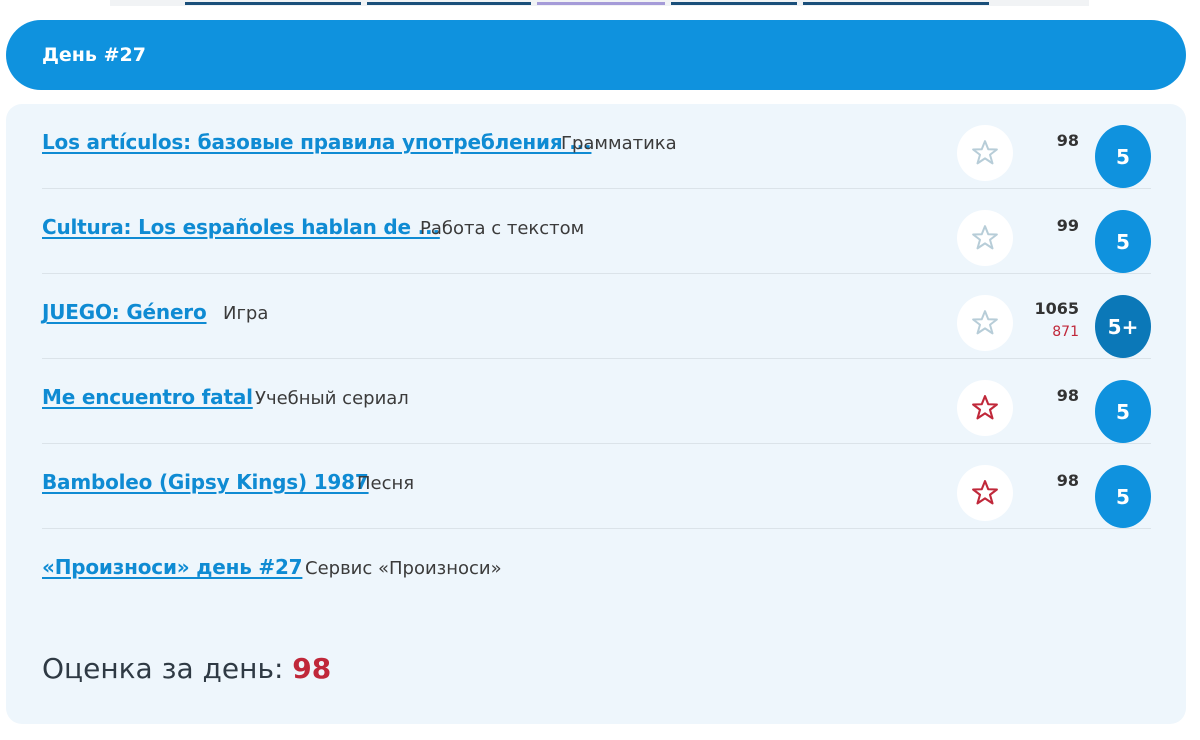  I want to click on lesson-title-link: Bamboleo (Gipsy Kings) 1987, so click(205, 482).